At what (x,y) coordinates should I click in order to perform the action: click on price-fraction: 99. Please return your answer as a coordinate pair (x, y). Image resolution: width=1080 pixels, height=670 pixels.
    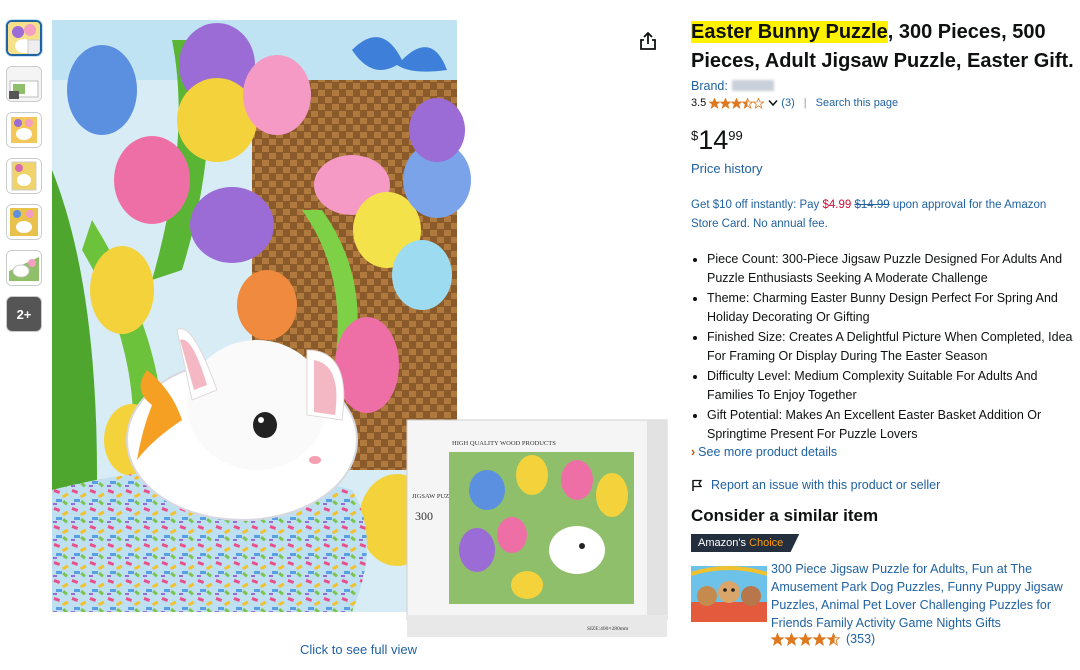
    Looking at the image, I should click on (735, 135).